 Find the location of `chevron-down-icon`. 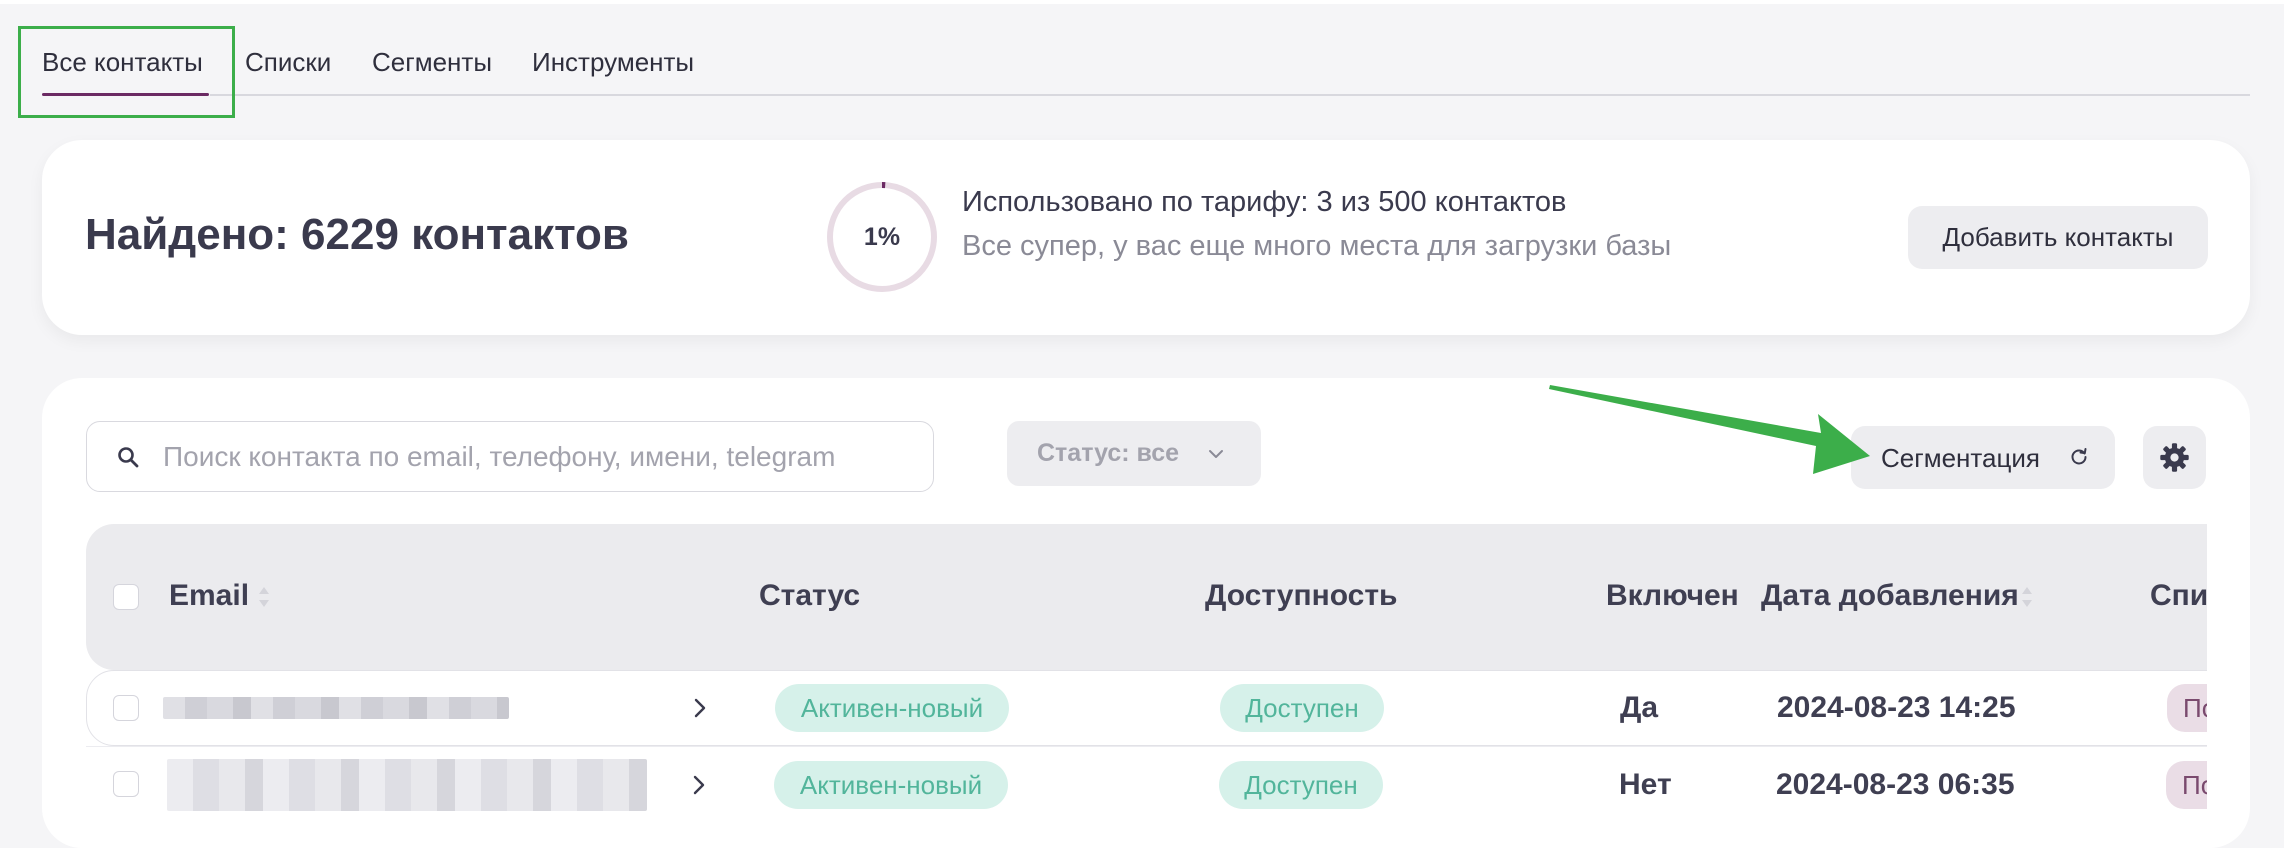

chevron-down-icon is located at coordinates (1216, 454).